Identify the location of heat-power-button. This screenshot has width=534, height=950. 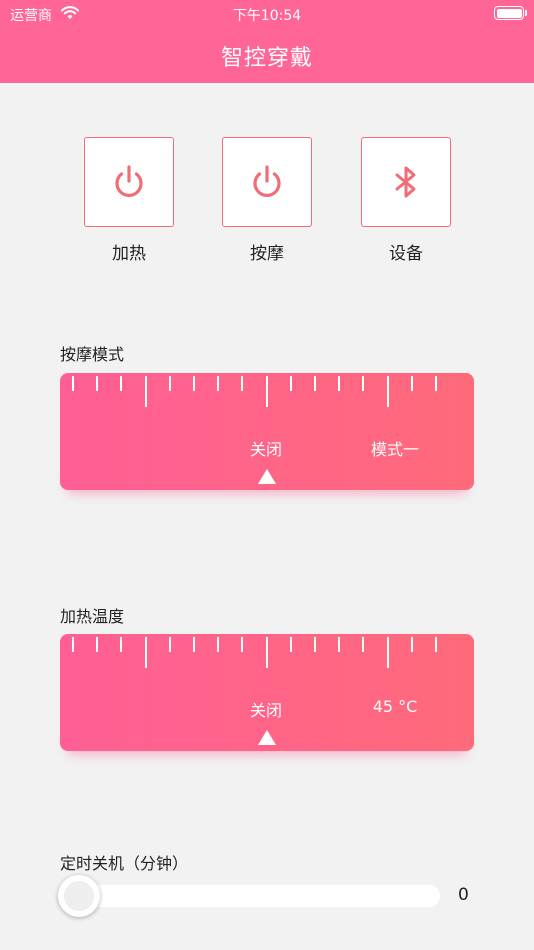
(129, 182).